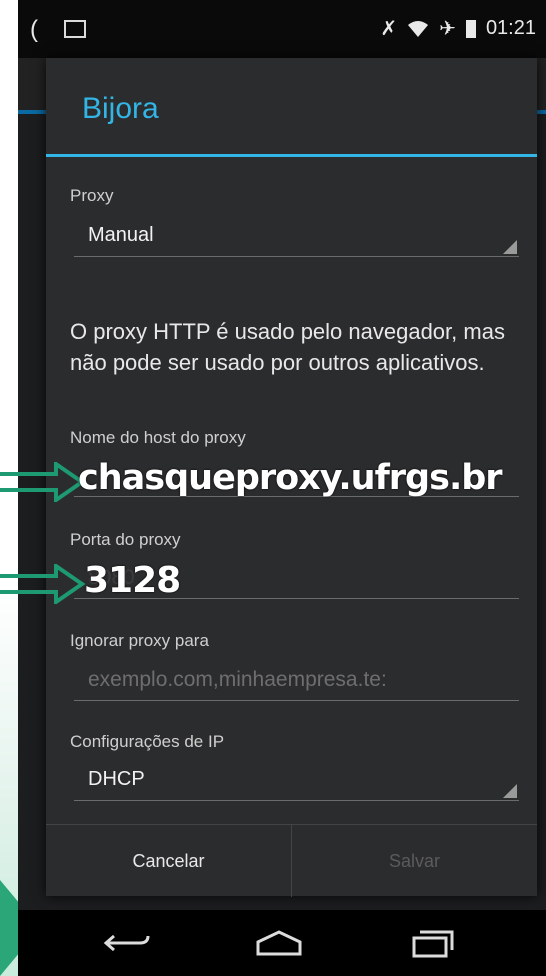 Image resolution: width=546 pixels, height=976 pixels. Describe the element at coordinates (389, 29) in the screenshot. I see `muted-icon: ✗` at that location.